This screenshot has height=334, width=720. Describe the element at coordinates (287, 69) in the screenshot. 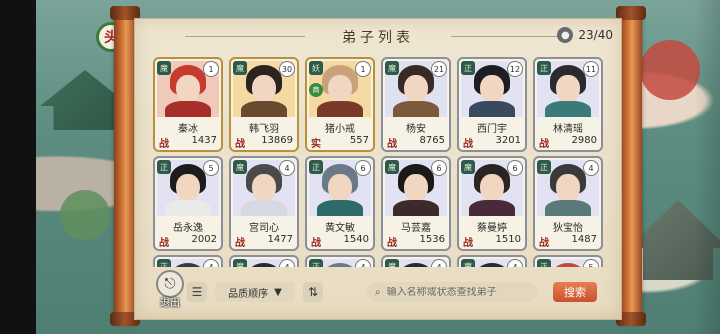

I see `disciple-level-badge: 30` at that location.